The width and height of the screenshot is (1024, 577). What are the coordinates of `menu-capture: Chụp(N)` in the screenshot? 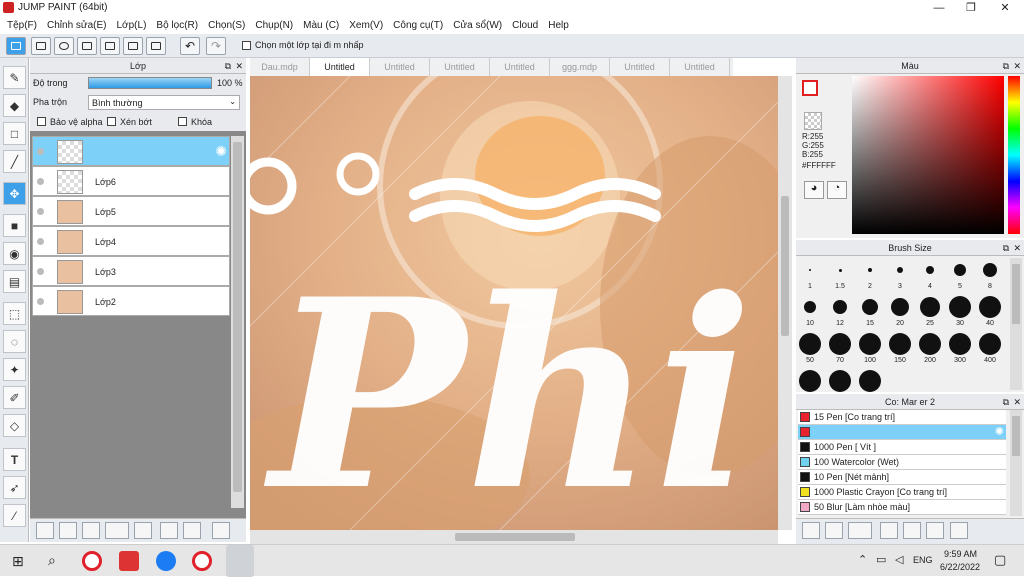 It's located at (274, 25).